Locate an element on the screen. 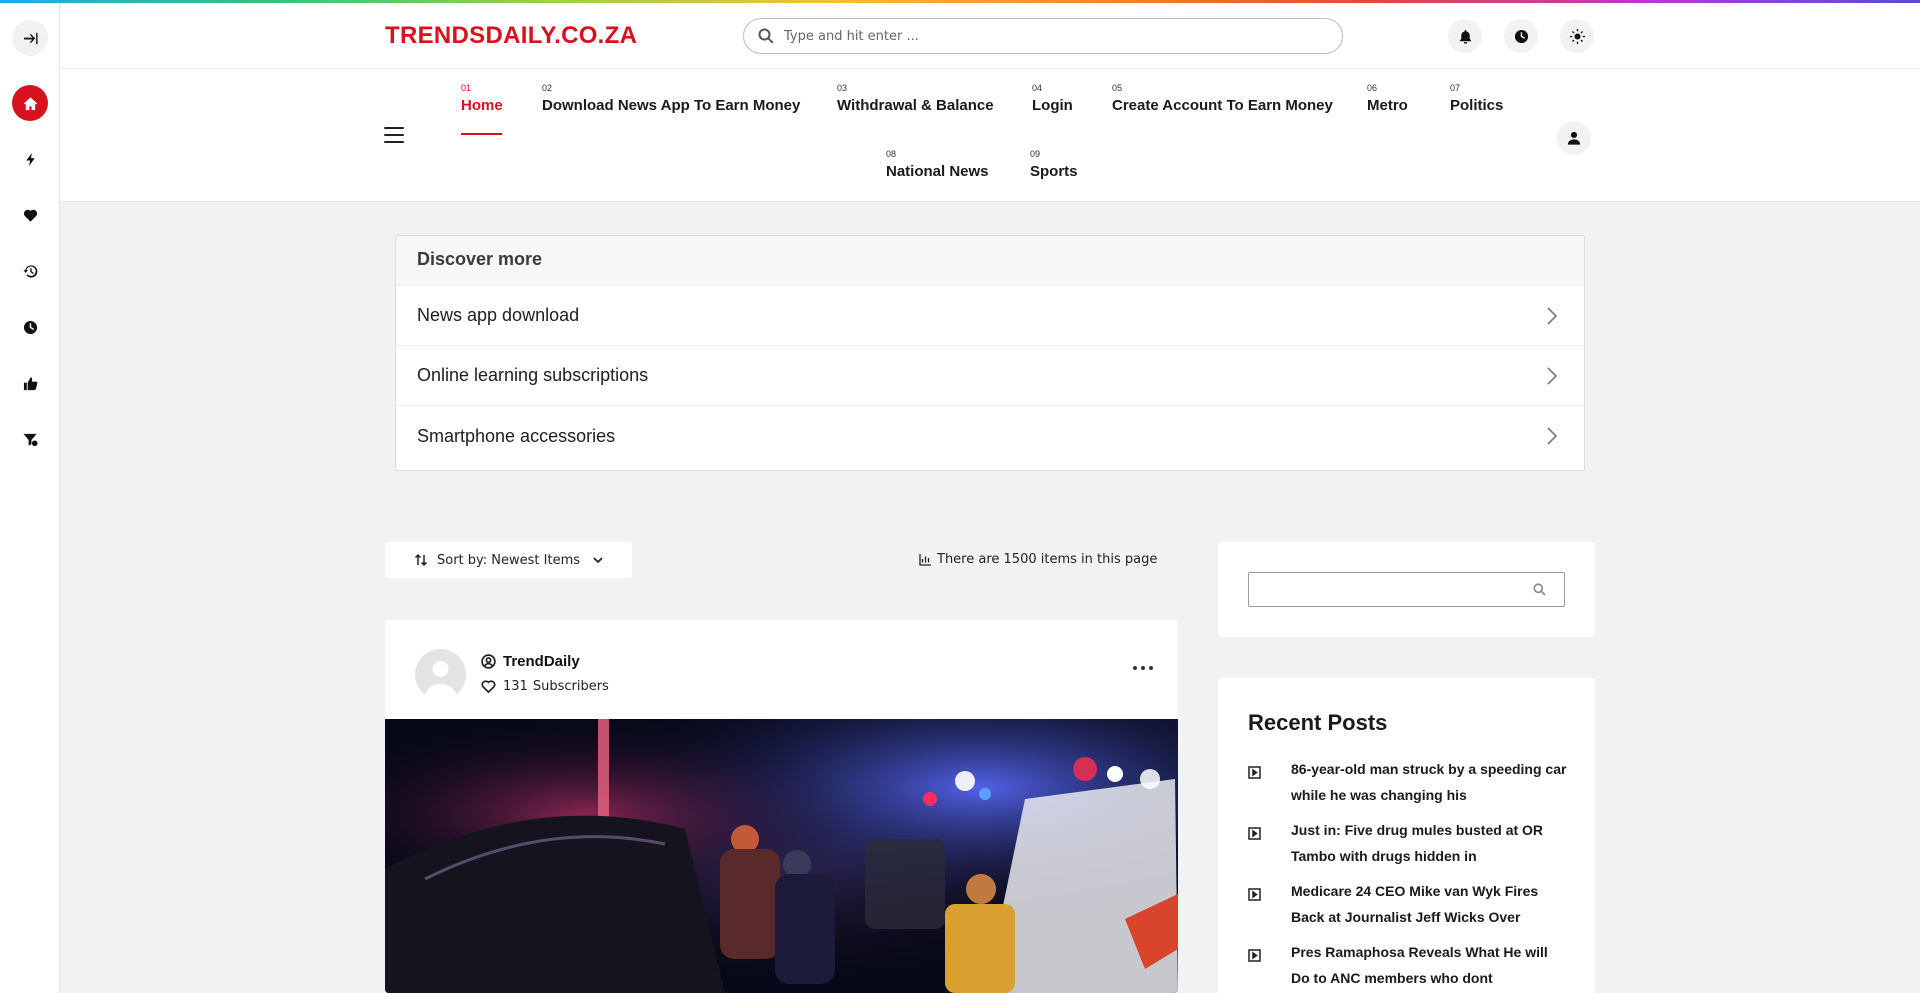 The image size is (1920, 993). discover-title: Discover more is located at coordinates (990, 261).